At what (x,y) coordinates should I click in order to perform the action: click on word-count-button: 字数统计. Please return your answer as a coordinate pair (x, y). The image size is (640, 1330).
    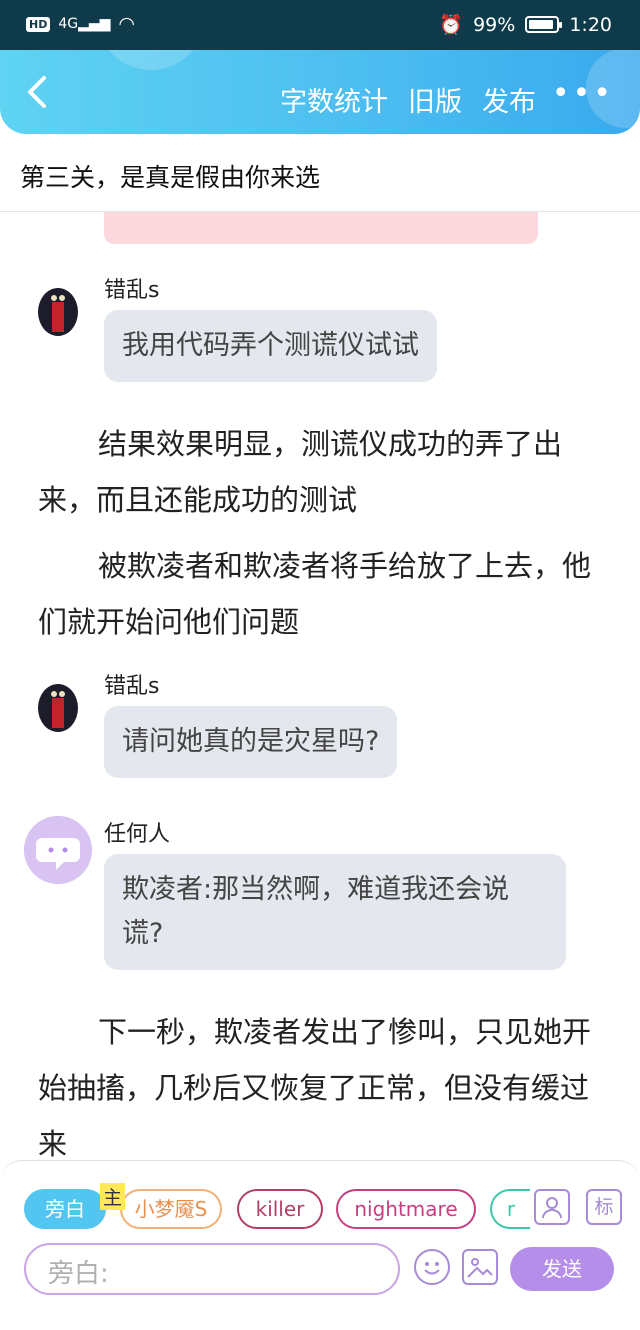
    Looking at the image, I should click on (334, 99).